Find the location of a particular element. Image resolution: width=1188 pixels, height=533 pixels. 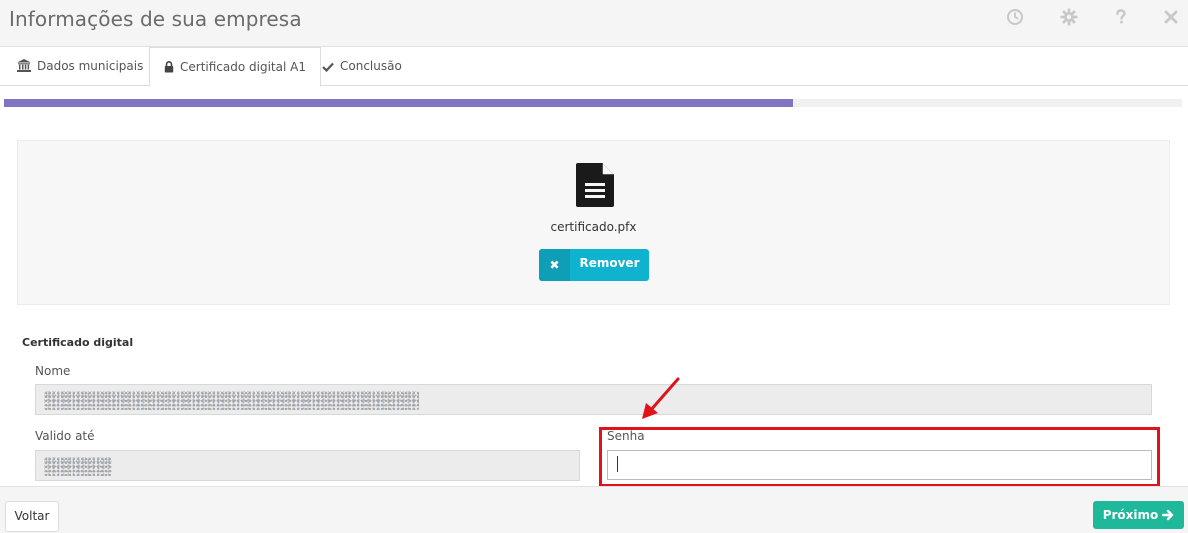

tab-conclusao: Conclusão is located at coordinates (362, 66).